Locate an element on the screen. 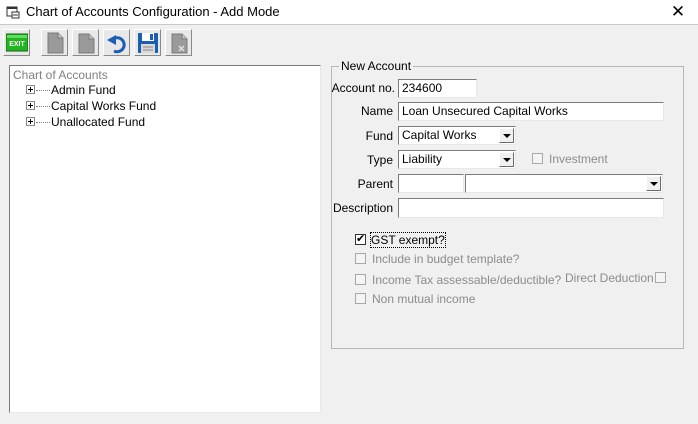 The width and height of the screenshot is (698, 424). tree-node-label: Capital Works Fund is located at coordinates (103, 106).